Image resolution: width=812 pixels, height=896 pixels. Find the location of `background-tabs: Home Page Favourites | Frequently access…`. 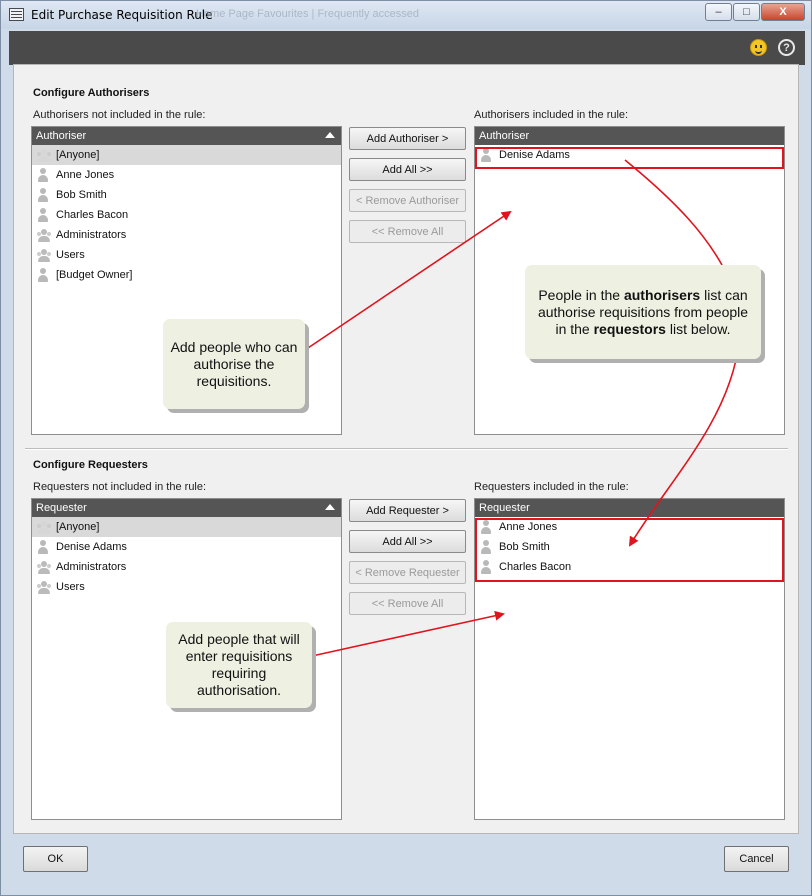

background-tabs: Home Page Favourites | Frequently access… is located at coordinates (307, 14).